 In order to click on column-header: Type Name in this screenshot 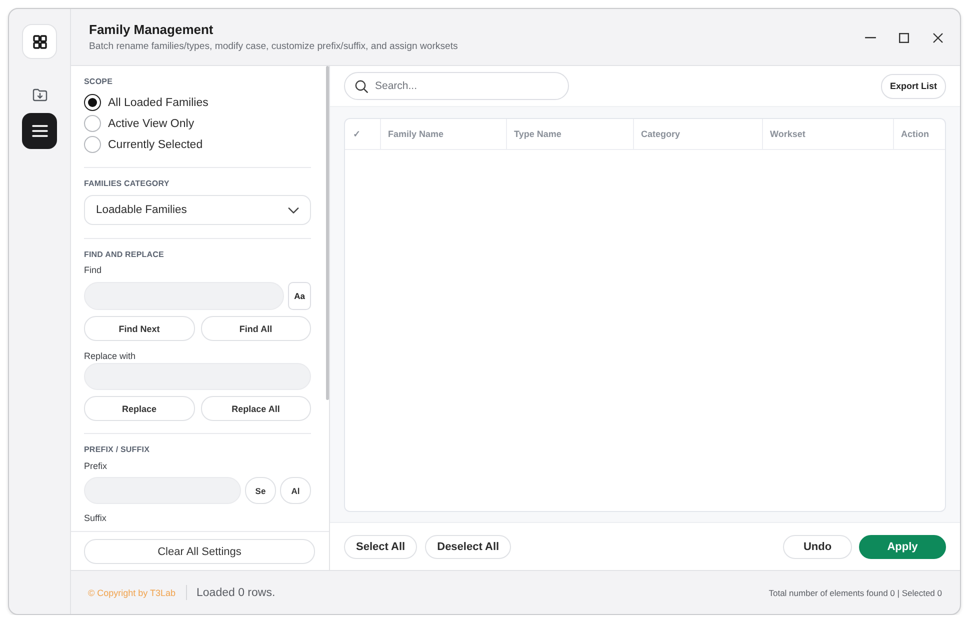, I will do `click(538, 134)`.